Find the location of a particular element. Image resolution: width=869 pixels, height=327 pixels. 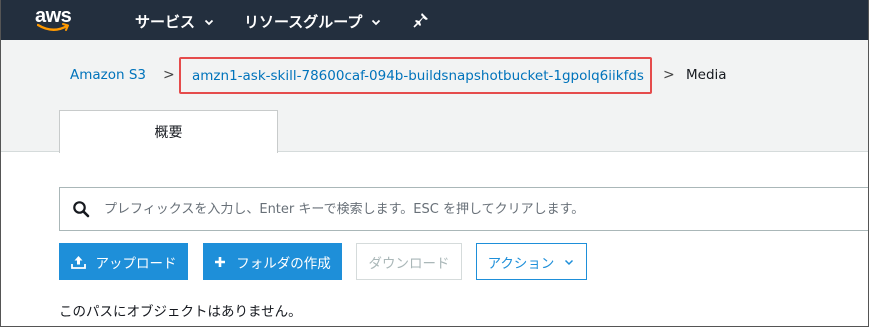

services-menu: サービス is located at coordinates (175, 21).